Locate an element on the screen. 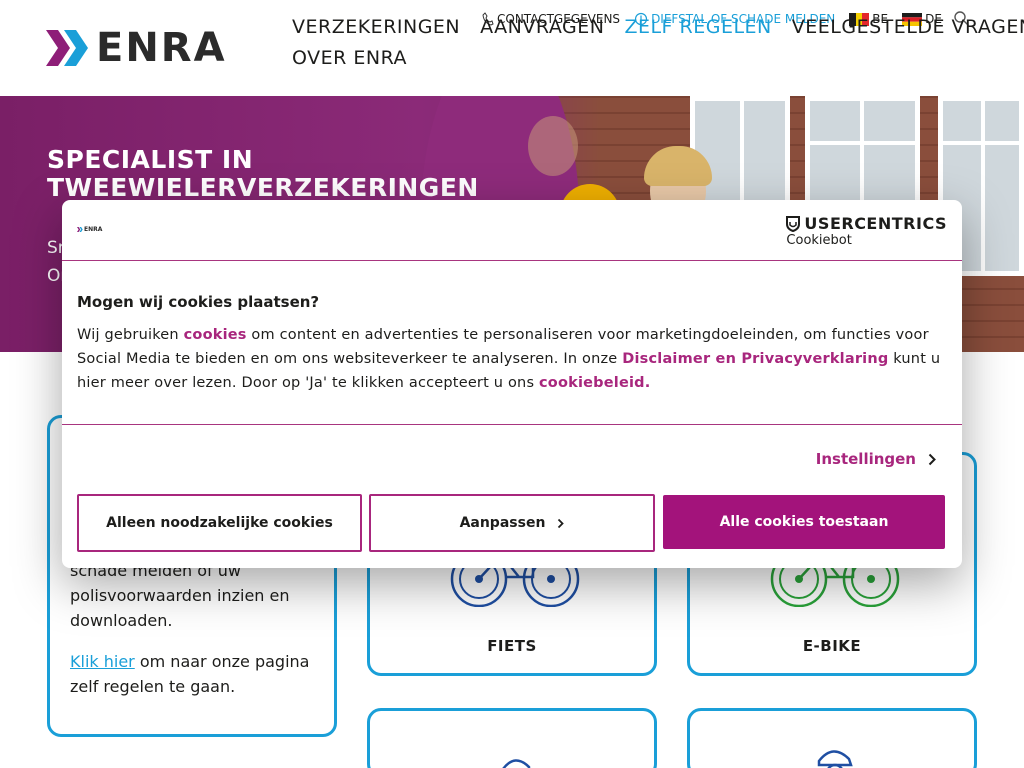 The height and width of the screenshot is (768, 1024). usercentrics-wordmark: USERCENTRICS is located at coordinates (866, 223).